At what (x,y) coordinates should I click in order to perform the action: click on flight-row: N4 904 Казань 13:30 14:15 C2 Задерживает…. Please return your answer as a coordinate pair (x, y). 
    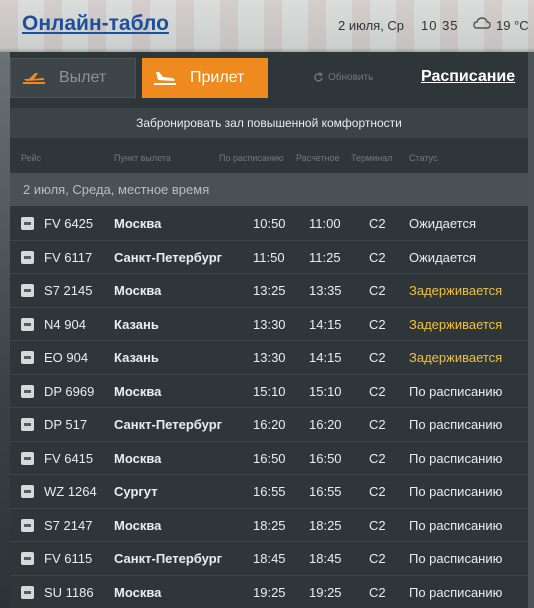
    Looking at the image, I should click on (269, 324).